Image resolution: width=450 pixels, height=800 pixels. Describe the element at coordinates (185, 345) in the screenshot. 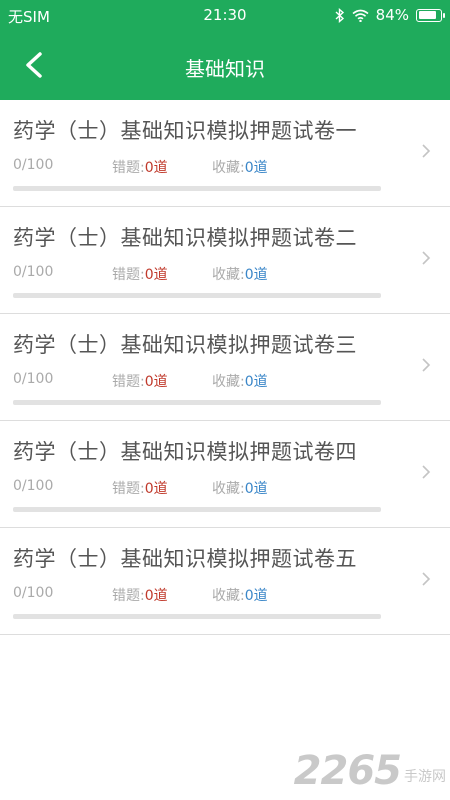

I see `exam-title: 药学（士）基础知识模拟押题试卷三` at that location.